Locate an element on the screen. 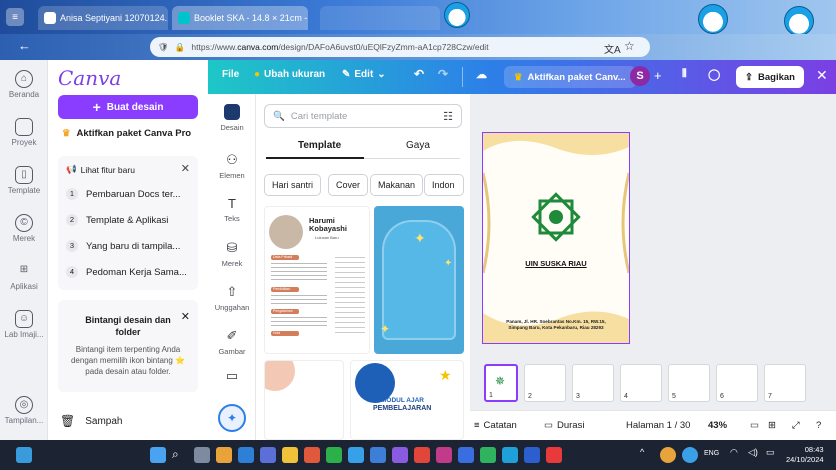 This screenshot has width=836, height=470. page-thumbnail: 7 is located at coordinates (785, 383).